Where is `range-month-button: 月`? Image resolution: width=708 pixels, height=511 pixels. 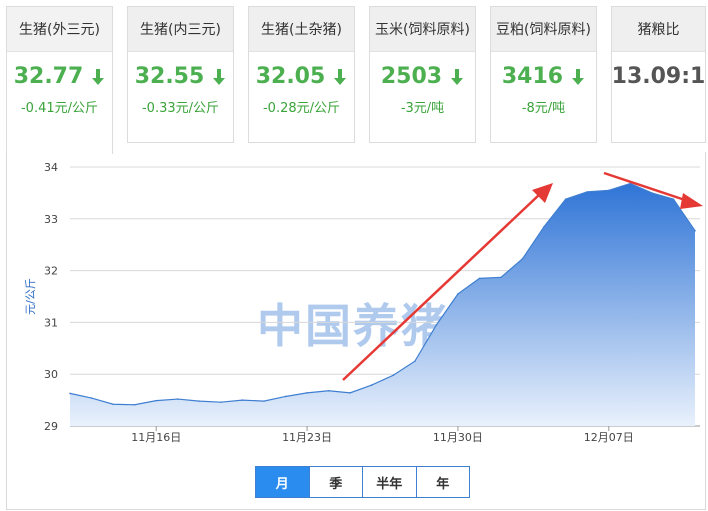
range-month-button: 月 is located at coordinates (282, 482).